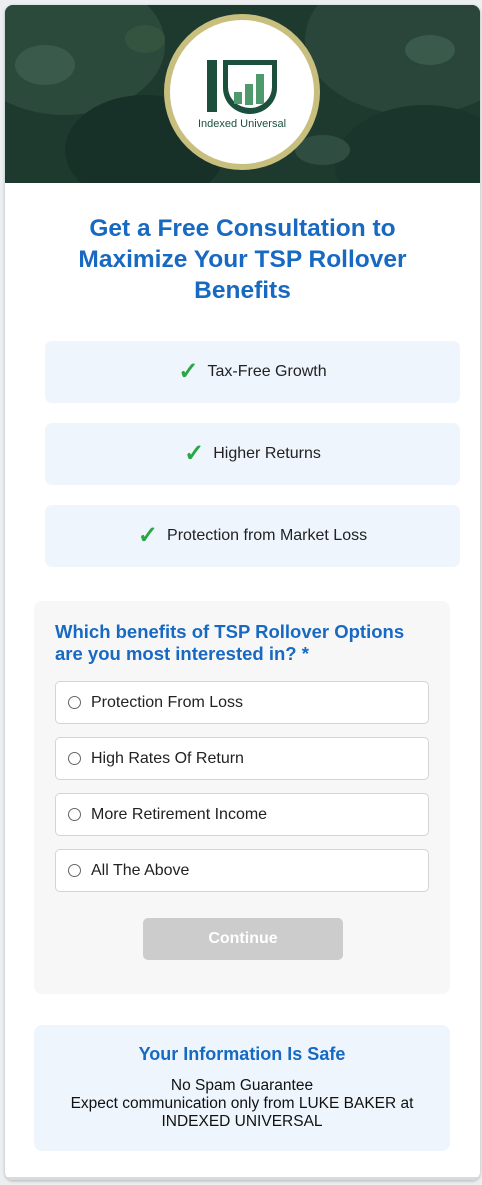  I want to click on hero-banner: Indexed Universal, so click(242, 94).